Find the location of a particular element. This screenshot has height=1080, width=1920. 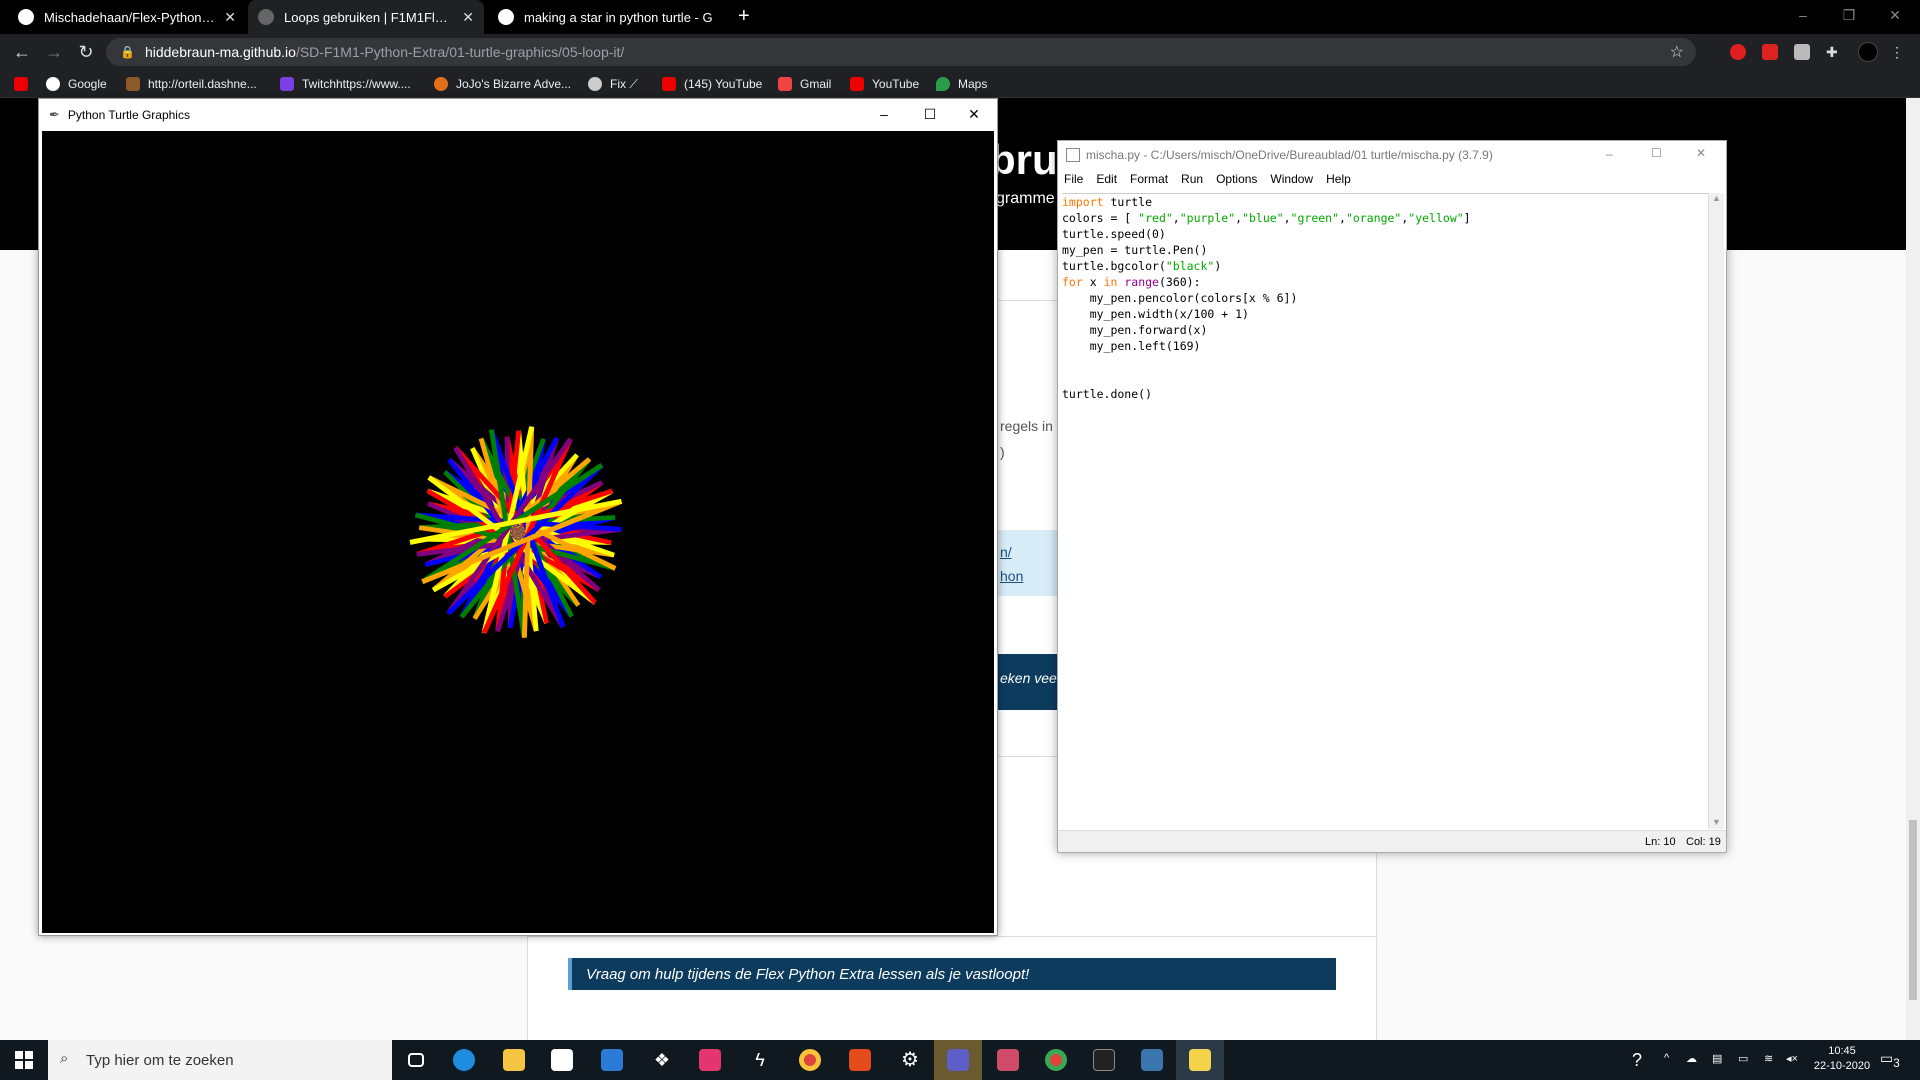

tab-google-search: making a star in python turtle - G is located at coordinates (607, 17).